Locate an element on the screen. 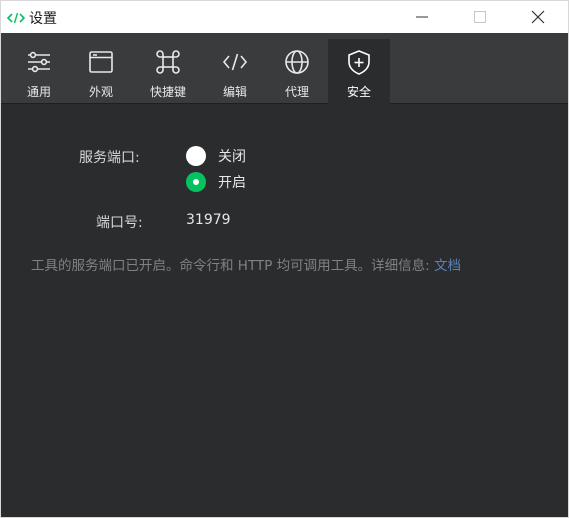 Image resolution: width=569 pixels, height=518 pixels. tab-security: 安全 is located at coordinates (359, 71).